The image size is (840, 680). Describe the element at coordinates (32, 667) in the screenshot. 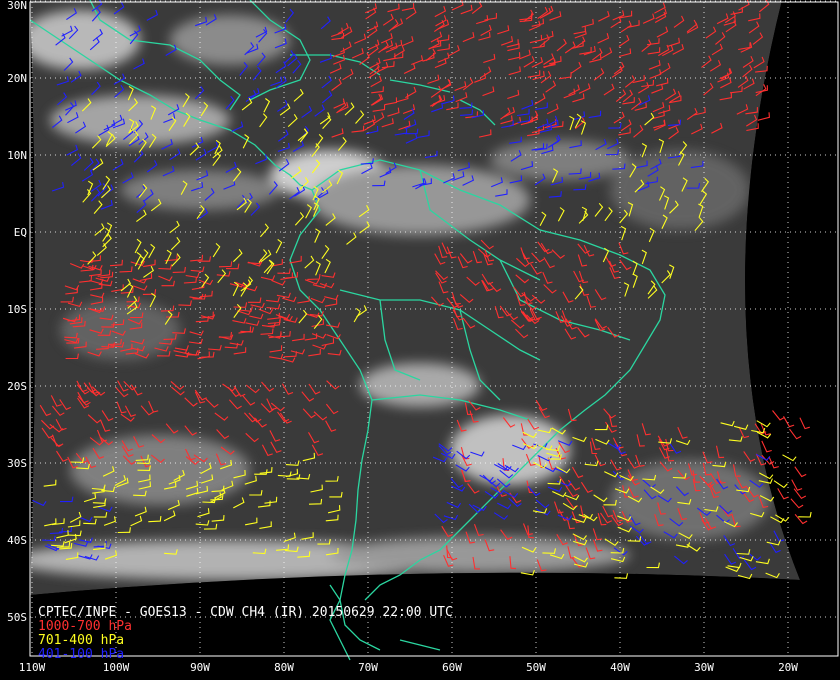

I see `lon-label: 110W` at that location.